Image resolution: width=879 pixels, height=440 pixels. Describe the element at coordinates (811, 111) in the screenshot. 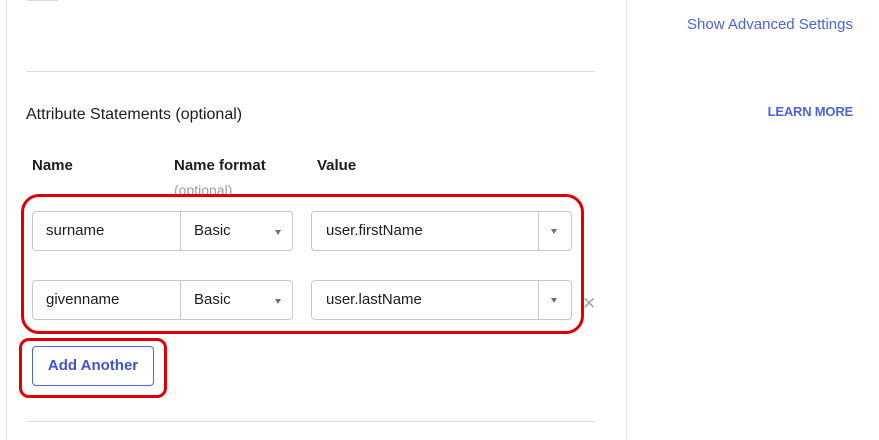

I see `learn-more-link: LEARN MORE` at that location.